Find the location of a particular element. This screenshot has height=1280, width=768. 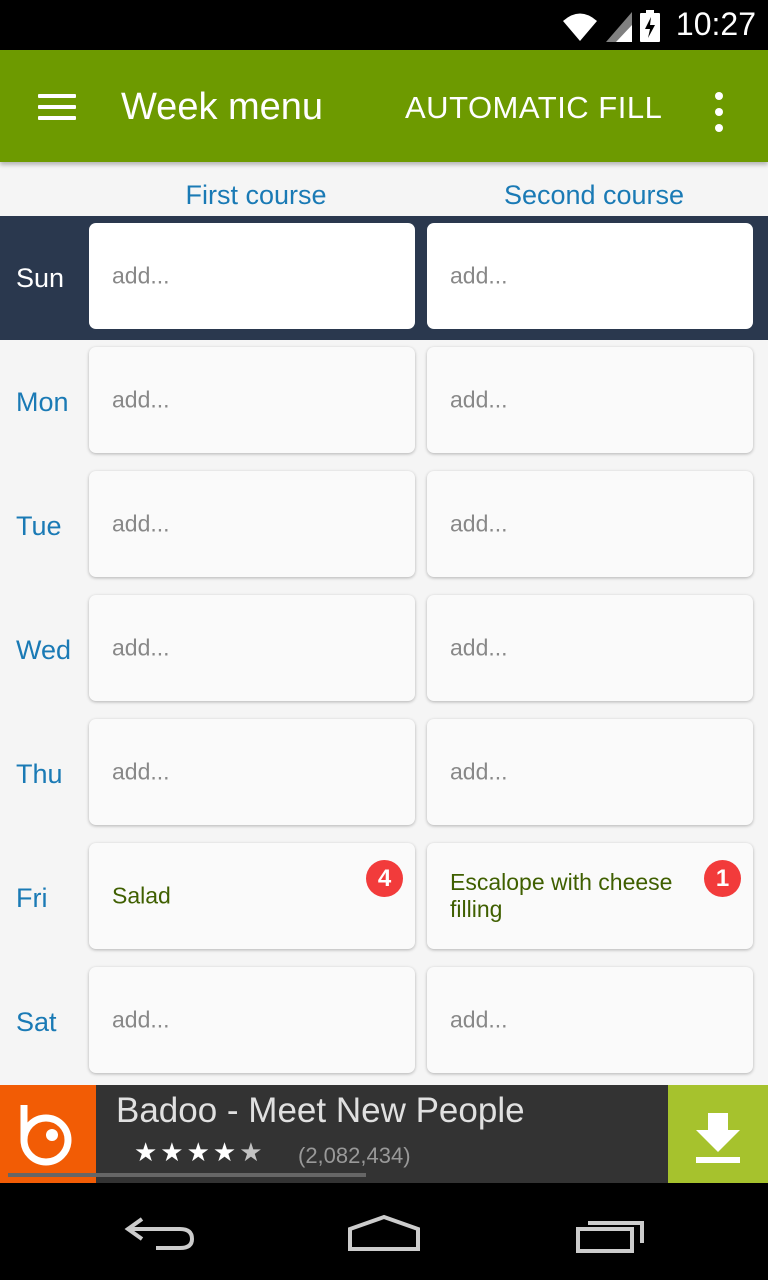

menu-icon is located at coordinates (57, 107).